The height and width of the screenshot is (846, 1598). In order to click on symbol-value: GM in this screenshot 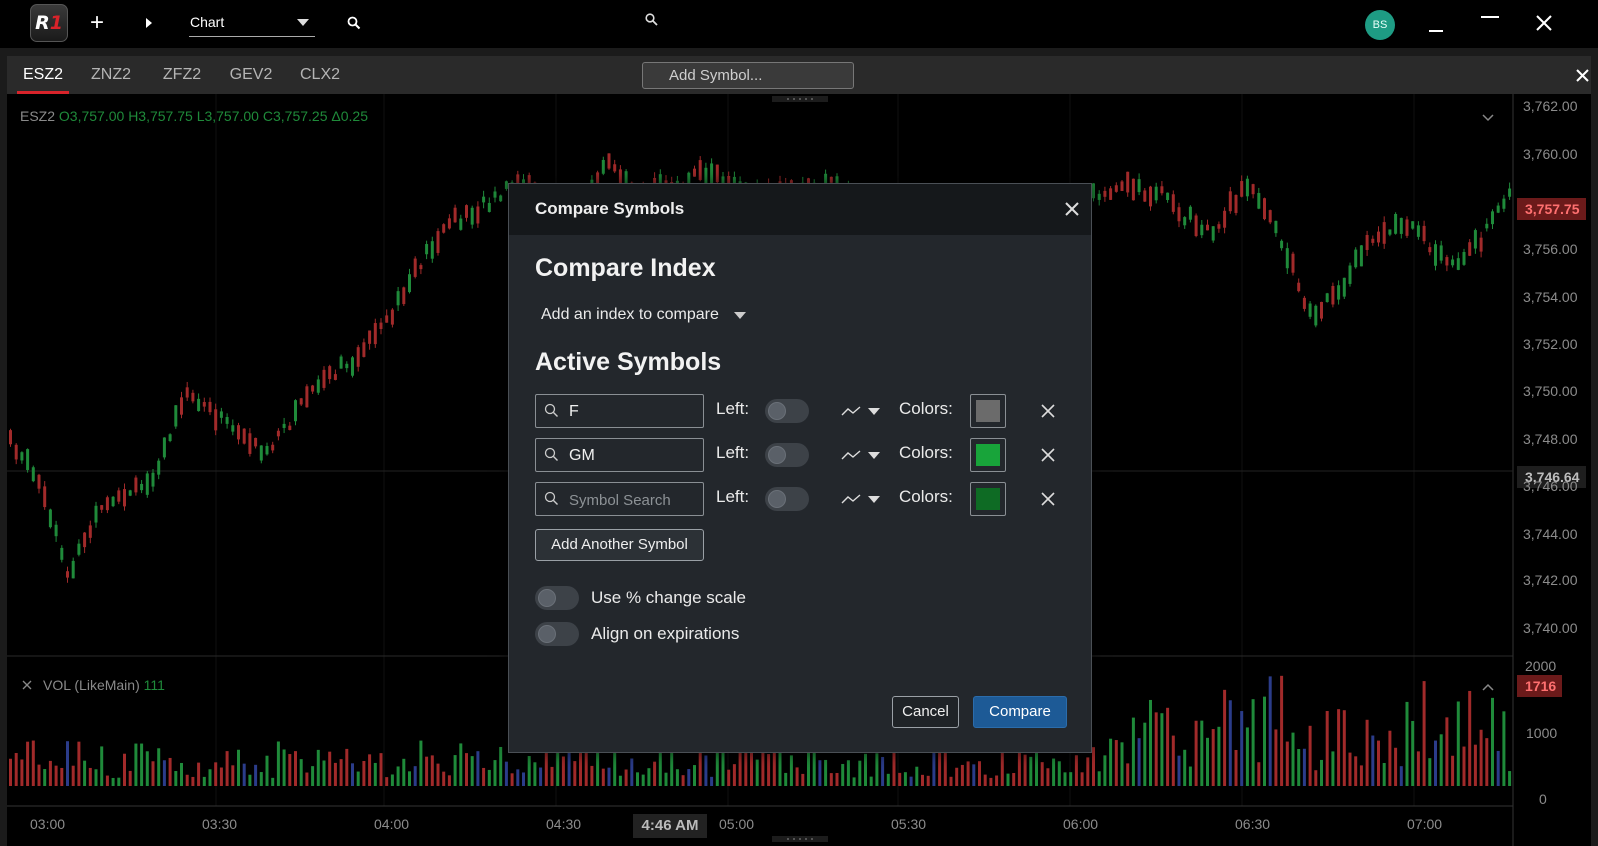, I will do `click(582, 455)`.